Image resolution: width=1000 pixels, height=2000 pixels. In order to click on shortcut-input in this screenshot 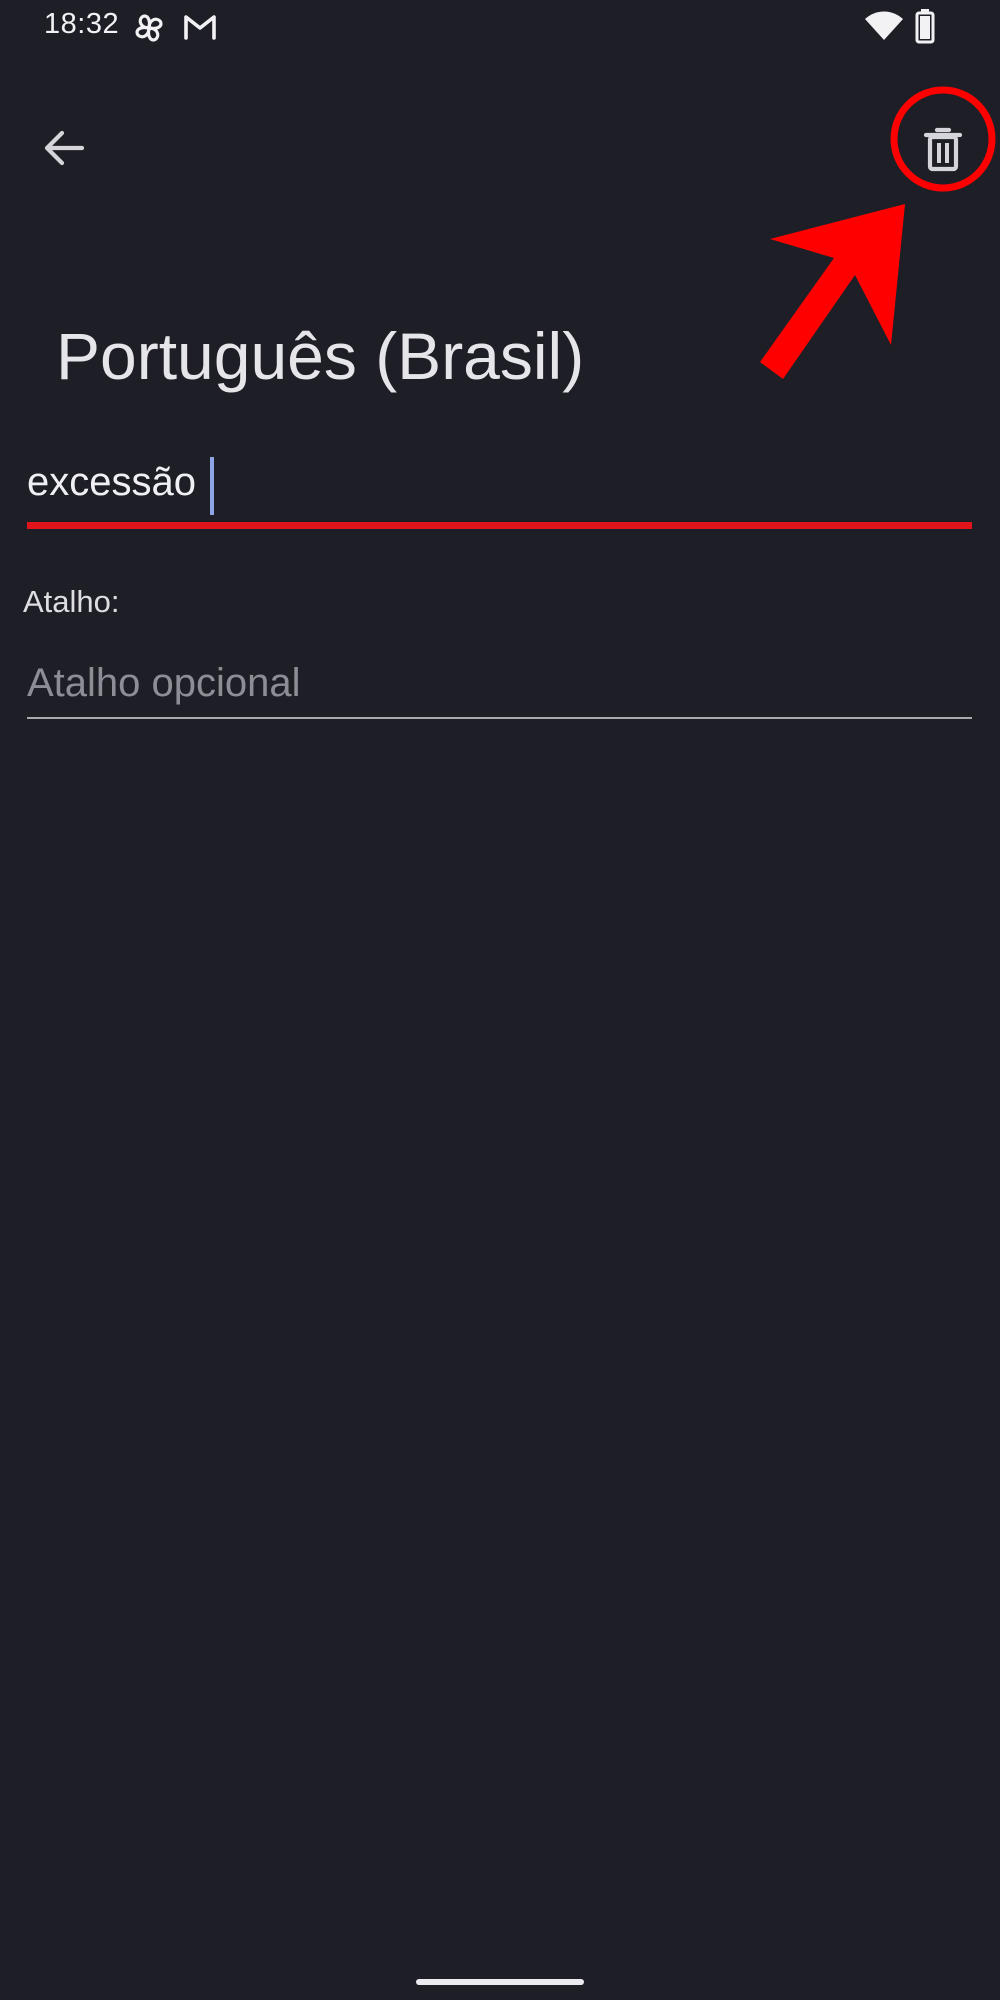, I will do `click(499, 683)`.